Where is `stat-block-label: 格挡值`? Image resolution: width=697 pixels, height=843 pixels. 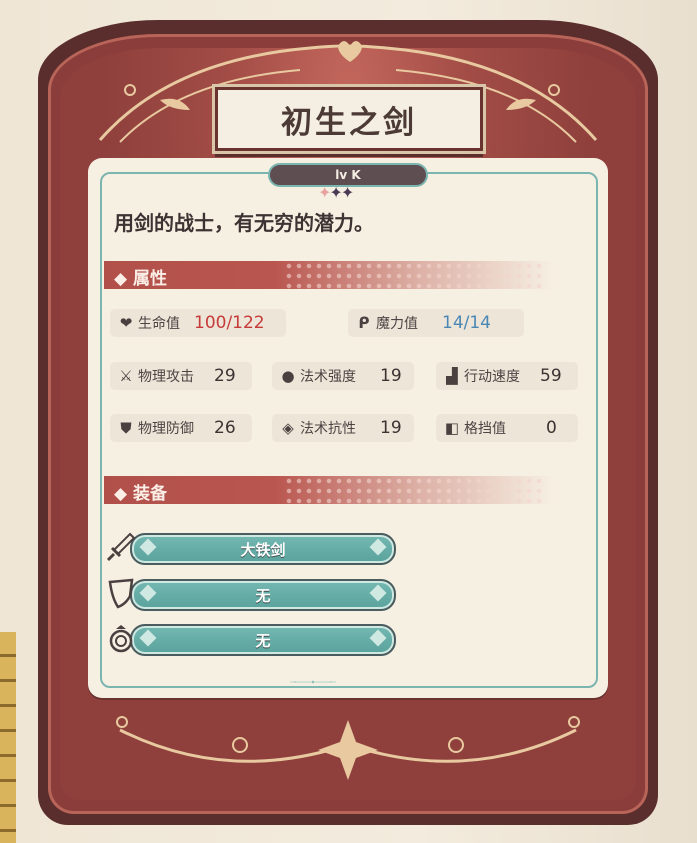
stat-block-label: 格挡值 is located at coordinates (485, 429).